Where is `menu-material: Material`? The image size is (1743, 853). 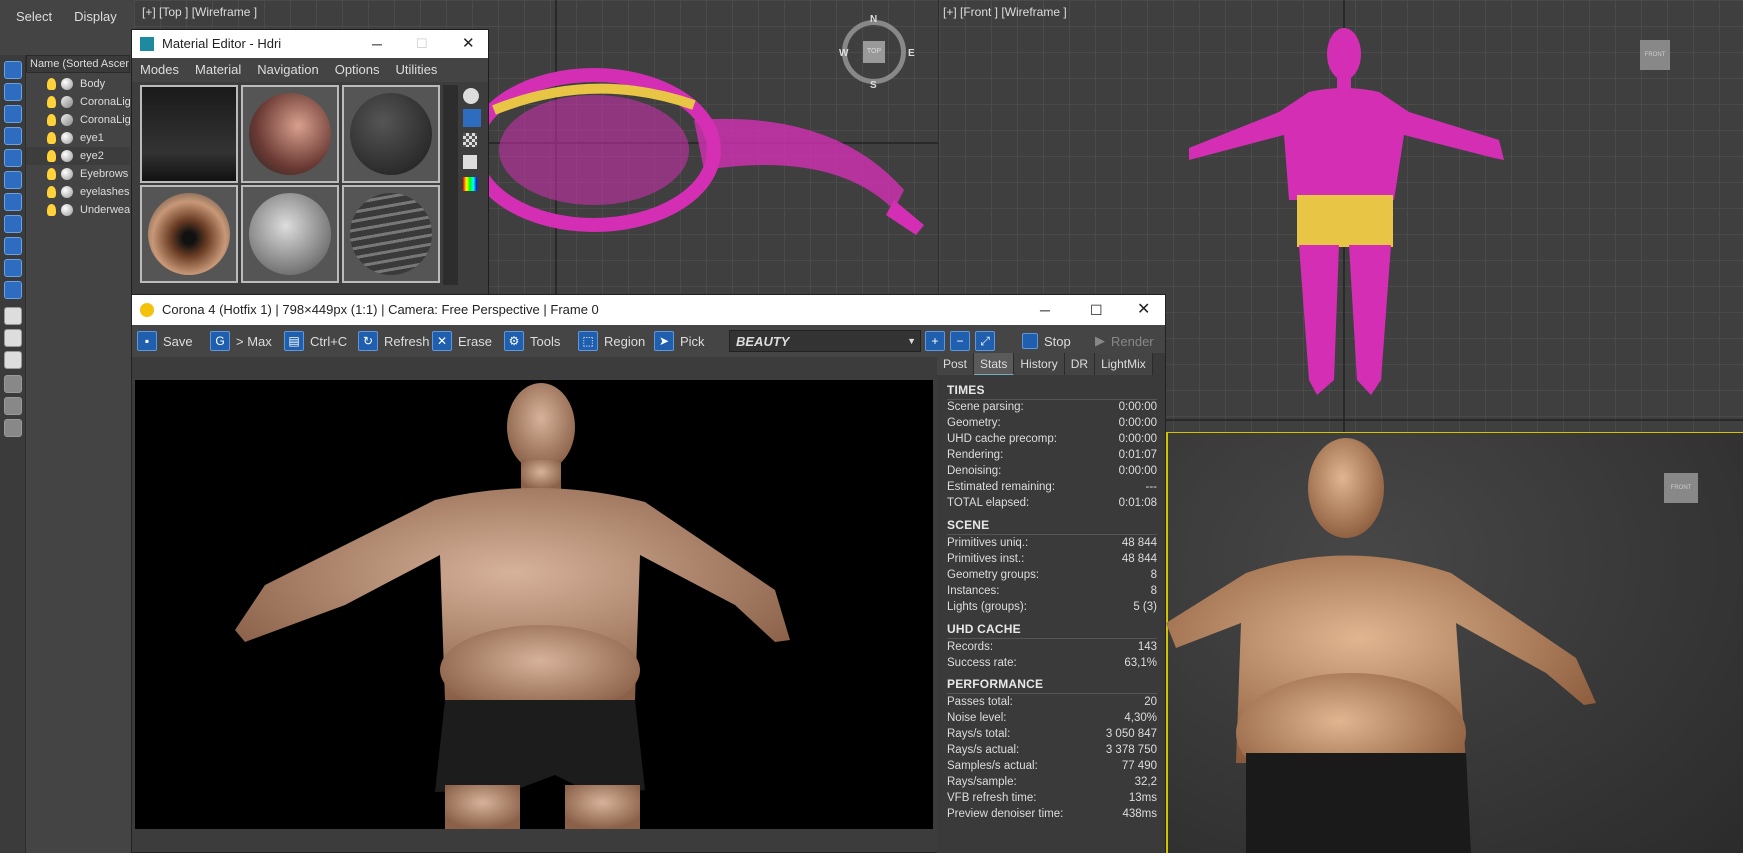
menu-material: Material is located at coordinates (218, 70).